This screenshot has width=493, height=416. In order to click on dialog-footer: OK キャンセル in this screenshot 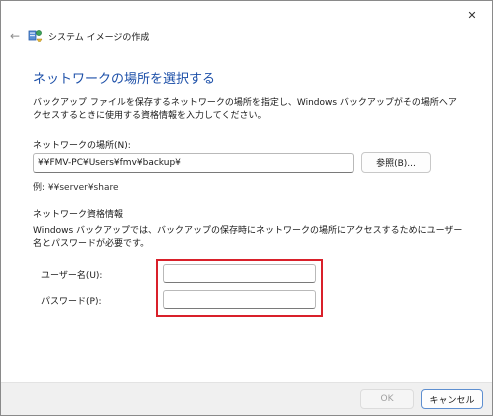, I will do `click(246, 398)`.